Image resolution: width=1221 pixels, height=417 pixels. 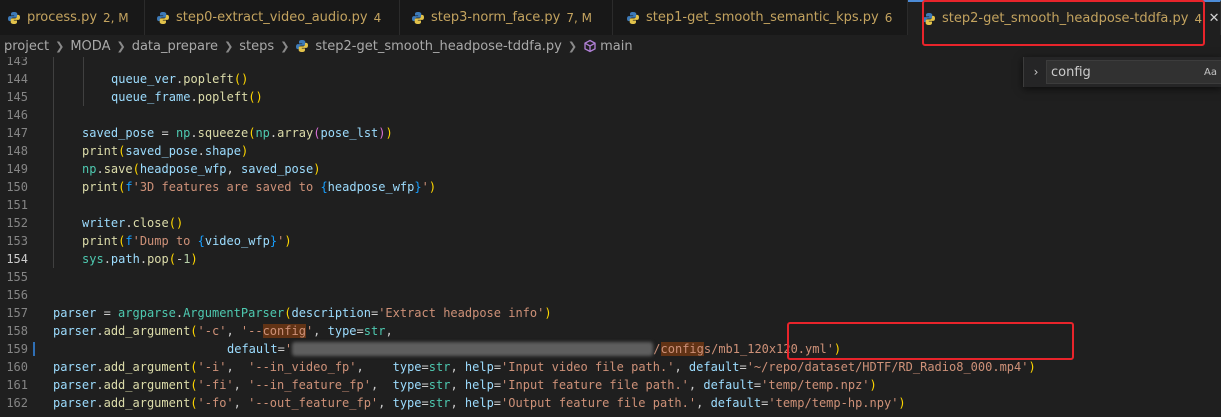 What do you see at coordinates (17, 241) in the screenshot?
I see `line-number: 153` at bounding box center [17, 241].